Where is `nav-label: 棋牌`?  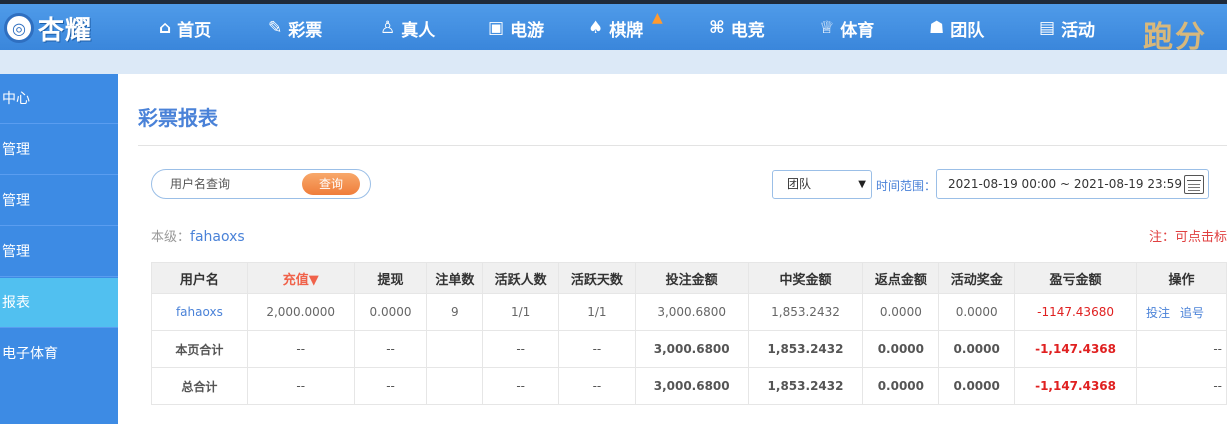
nav-label: 棋牌 is located at coordinates (626, 30).